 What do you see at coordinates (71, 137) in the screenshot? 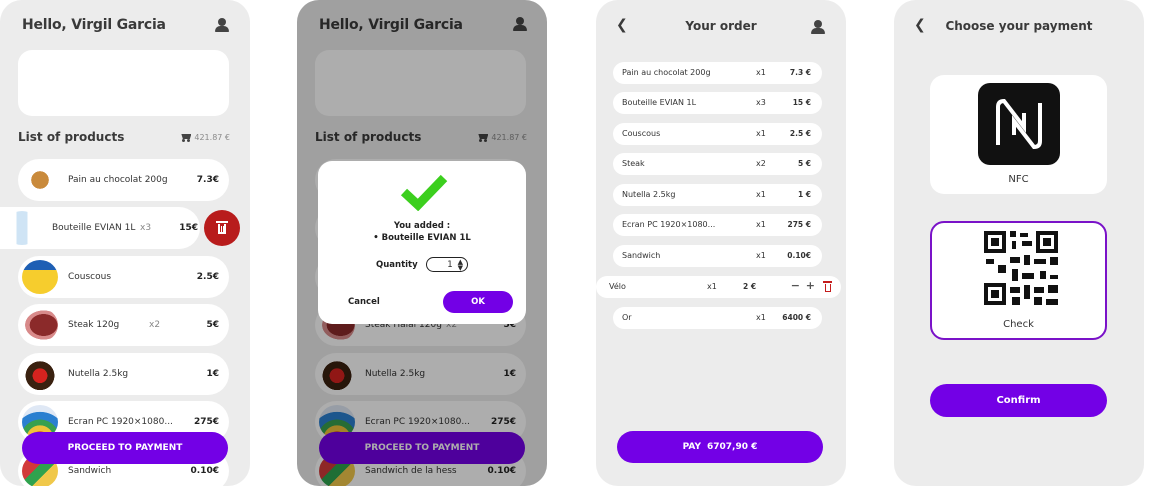
I see `section-title: List of products` at bounding box center [71, 137].